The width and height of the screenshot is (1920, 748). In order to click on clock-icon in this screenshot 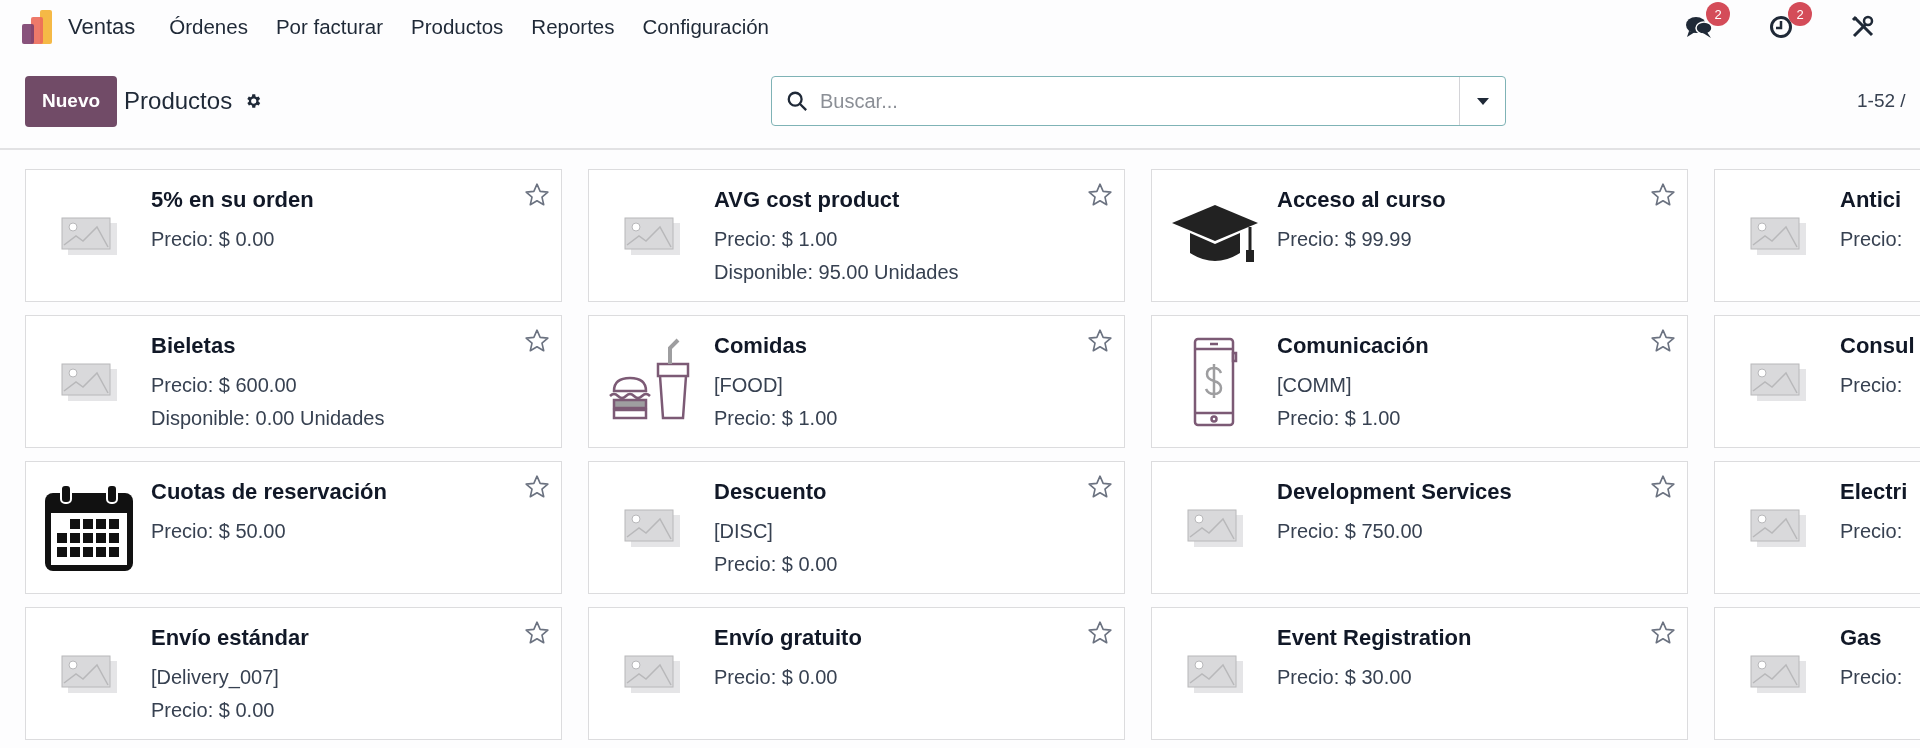, I will do `click(1781, 27)`.